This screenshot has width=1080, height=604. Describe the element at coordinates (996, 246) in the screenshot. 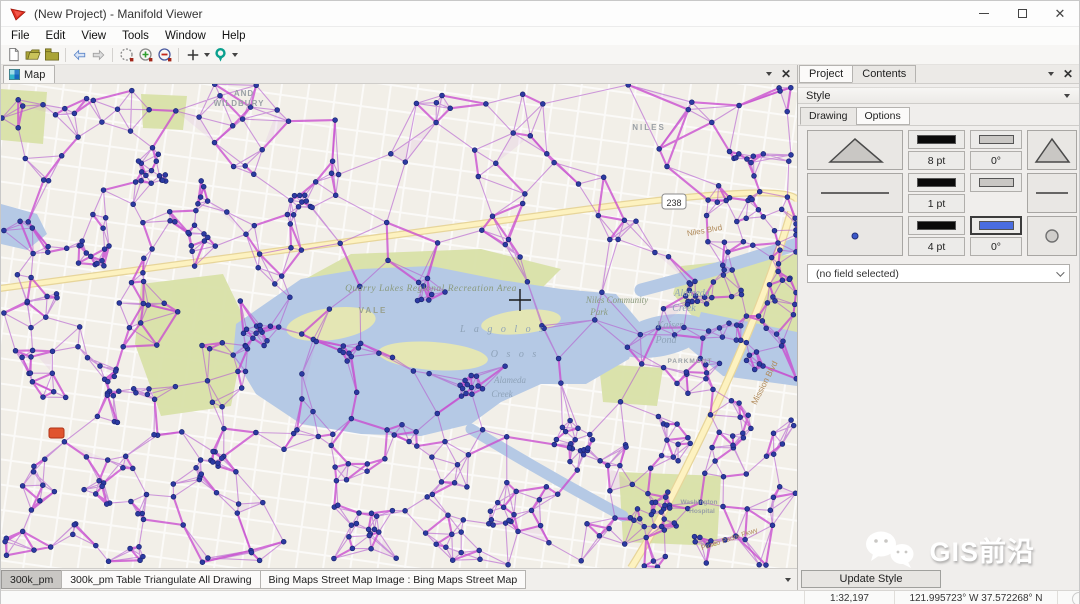

I see `point-rotation-button: 0°` at that location.